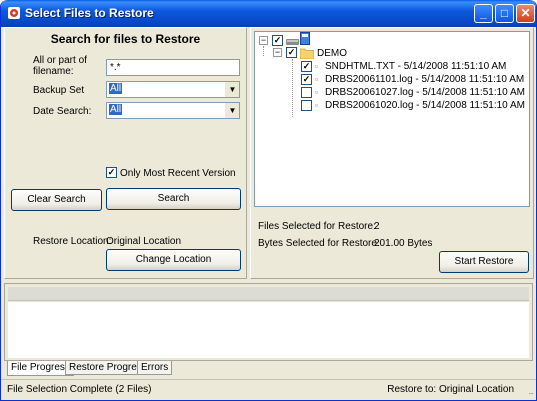 This screenshot has width=537, height=401. What do you see at coordinates (277, 40) in the screenshot?
I see `root-checkbox: ✓` at bounding box center [277, 40].